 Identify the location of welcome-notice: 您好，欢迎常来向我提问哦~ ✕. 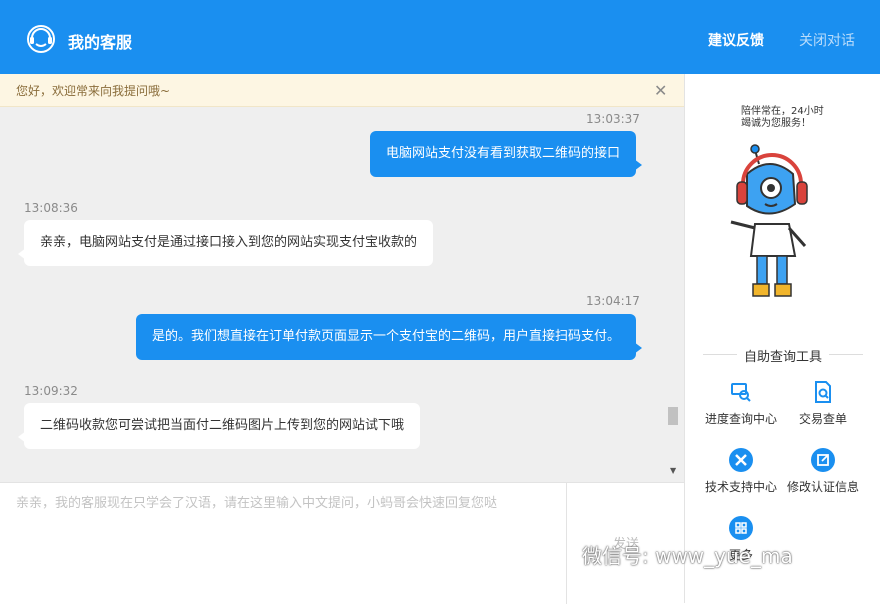
(342, 90).